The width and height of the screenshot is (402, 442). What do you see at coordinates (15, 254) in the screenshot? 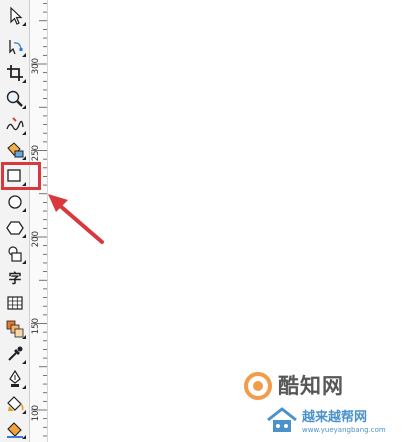
I see `basic-shapes-tool` at bounding box center [15, 254].